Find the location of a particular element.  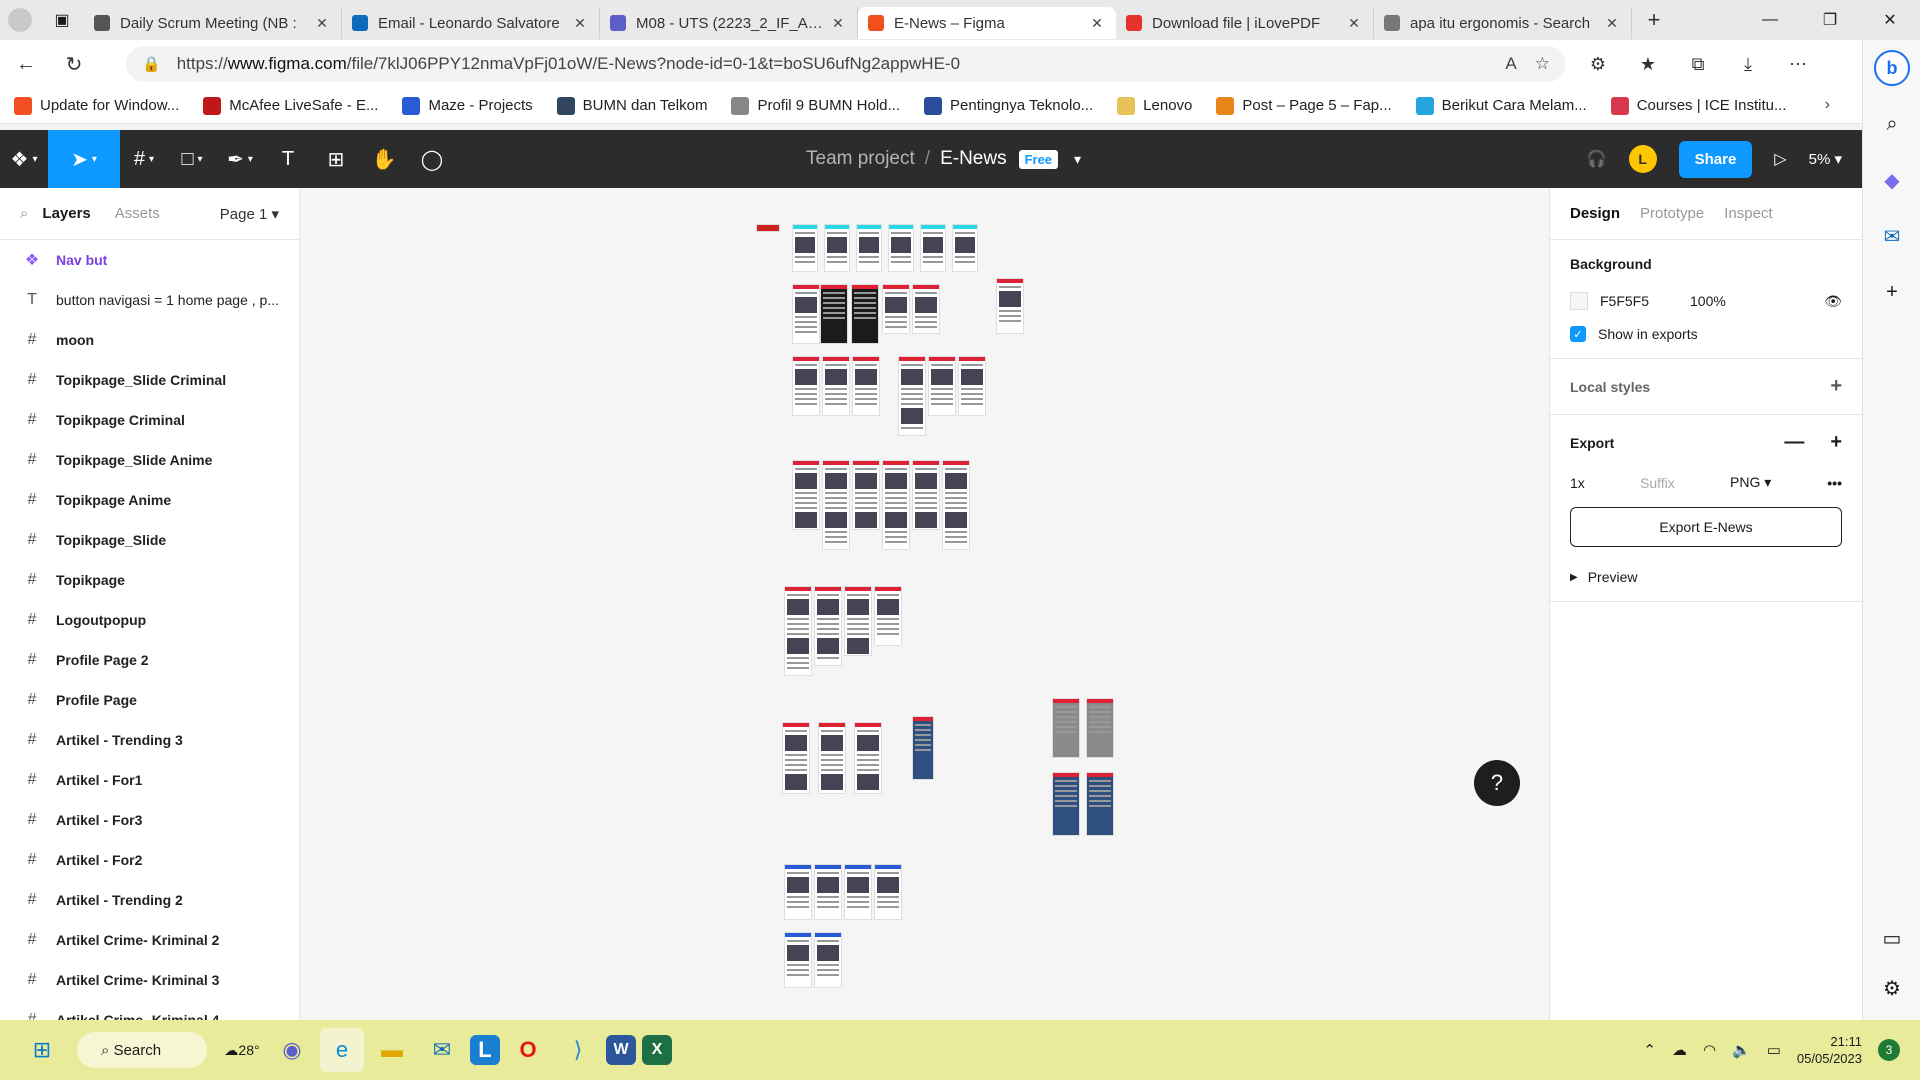

read-aloud-icon: A is located at coordinates (1510, 64).